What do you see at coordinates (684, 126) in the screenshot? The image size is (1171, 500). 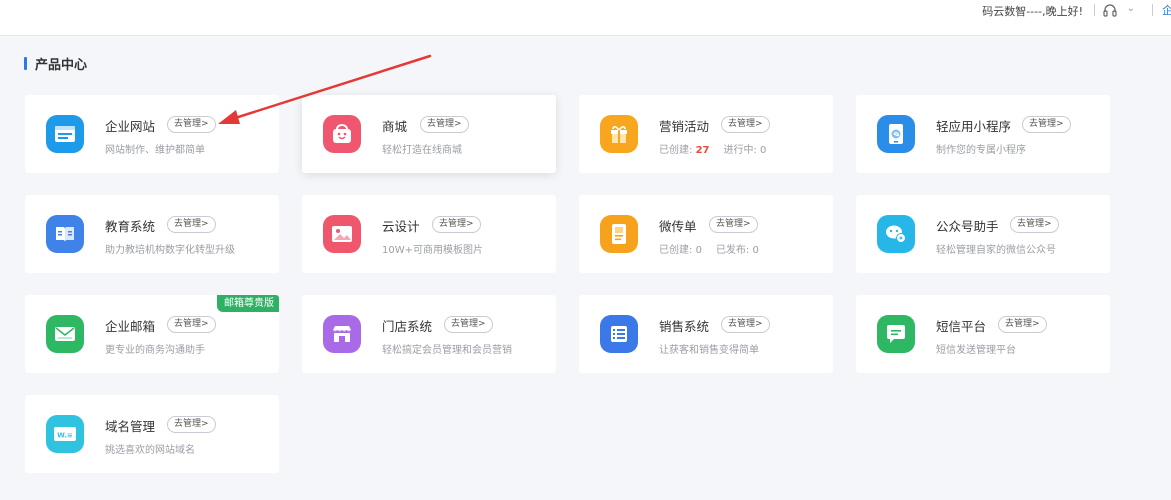 I see `product-name: 营销活动` at bounding box center [684, 126].